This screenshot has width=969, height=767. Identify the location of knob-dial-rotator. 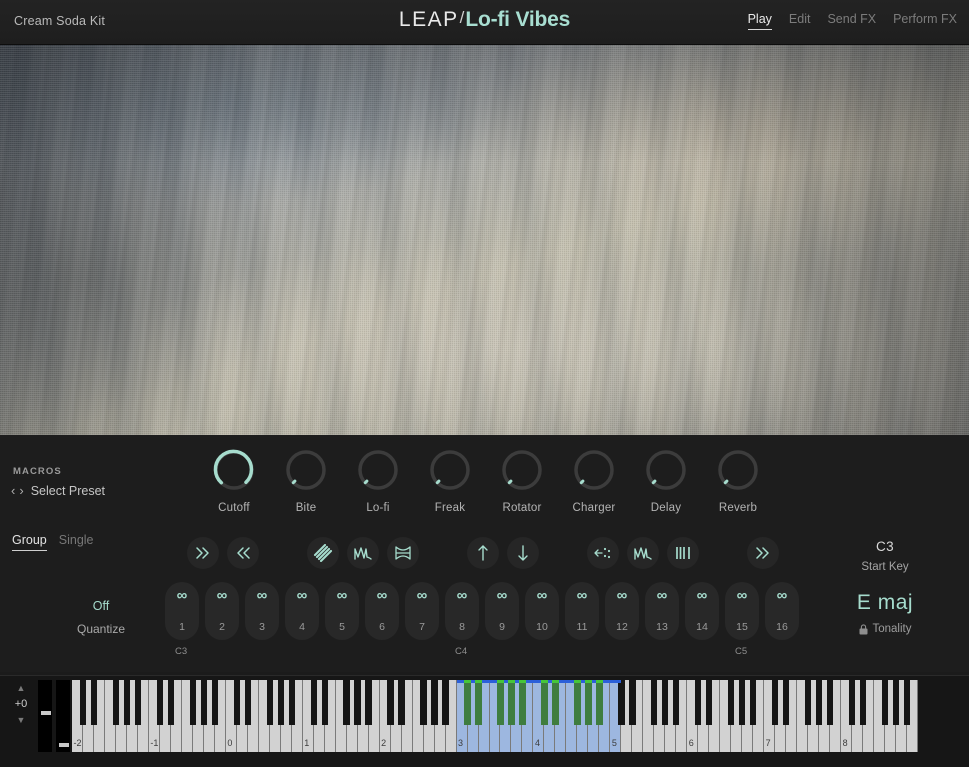
(522, 470).